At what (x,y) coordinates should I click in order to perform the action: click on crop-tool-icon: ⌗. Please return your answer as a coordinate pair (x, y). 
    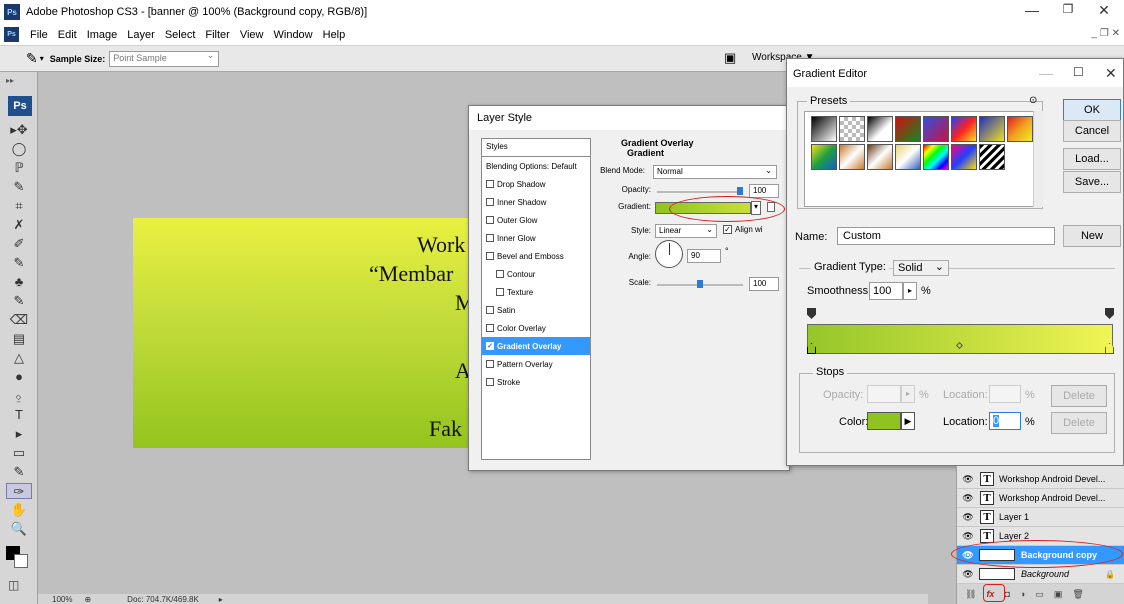
    Looking at the image, I should click on (19, 206).